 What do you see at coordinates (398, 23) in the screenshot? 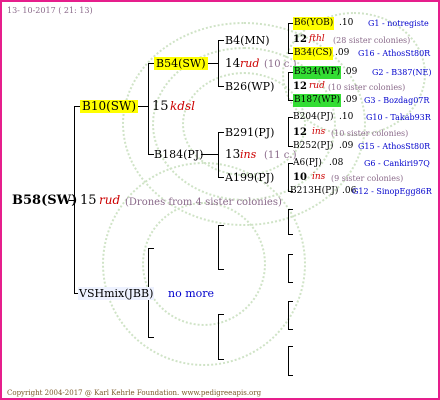
I see `g4-right-1: G1 - notregiste` at bounding box center [398, 23].